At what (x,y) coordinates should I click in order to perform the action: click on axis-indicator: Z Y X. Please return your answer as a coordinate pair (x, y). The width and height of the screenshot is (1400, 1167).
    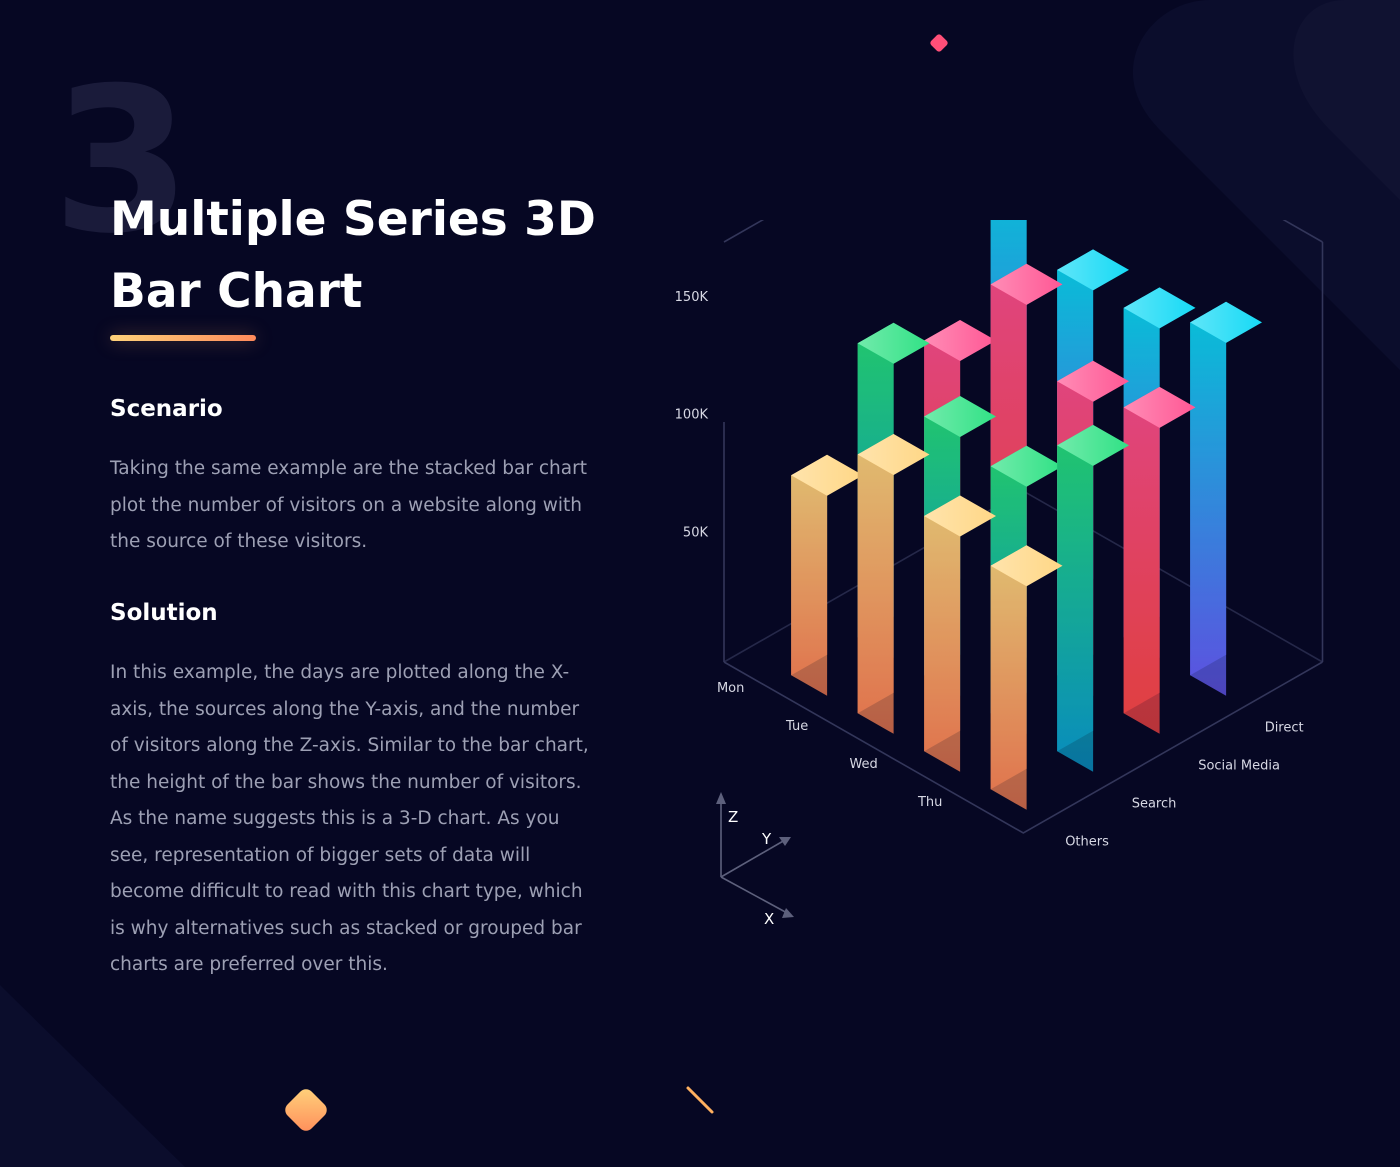
    Looking at the image, I should click on (755, 860).